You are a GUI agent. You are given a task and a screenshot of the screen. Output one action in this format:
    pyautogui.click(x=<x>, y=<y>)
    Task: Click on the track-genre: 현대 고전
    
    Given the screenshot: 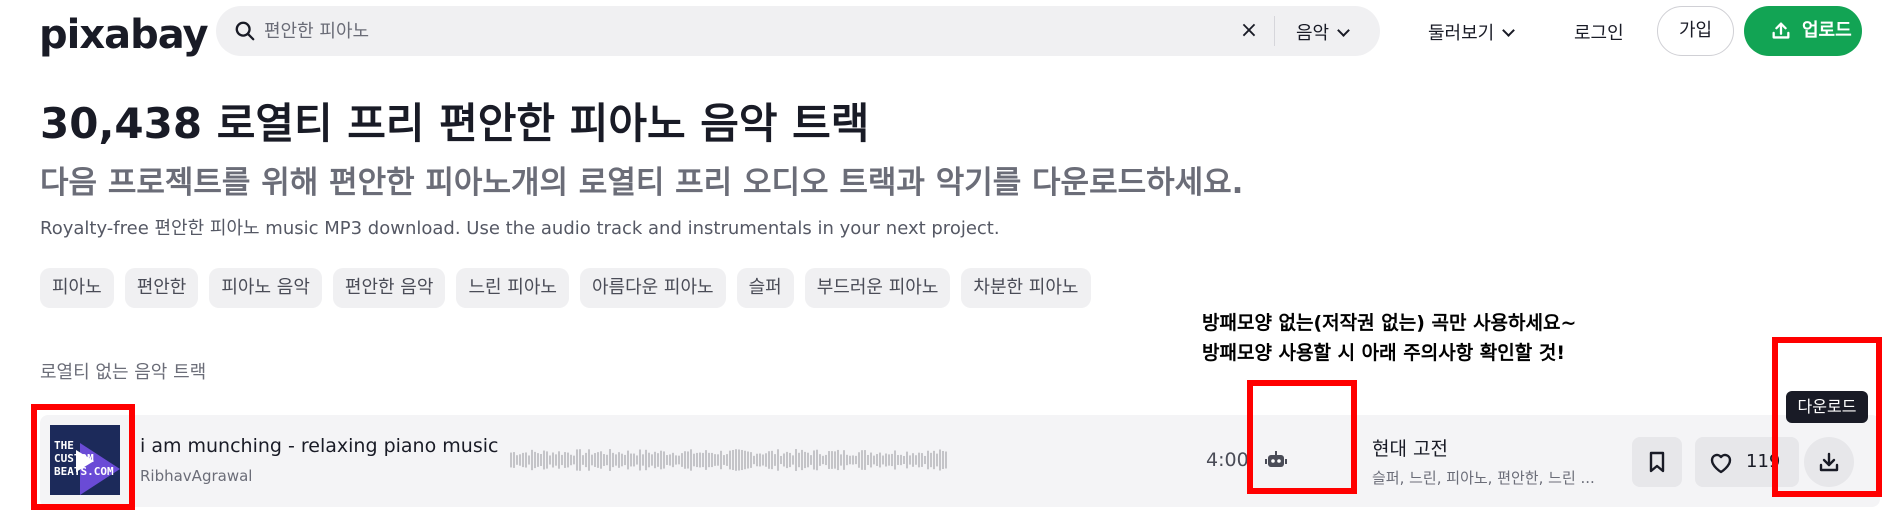 What is the action you would take?
    pyautogui.click(x=1410, y=447)
    